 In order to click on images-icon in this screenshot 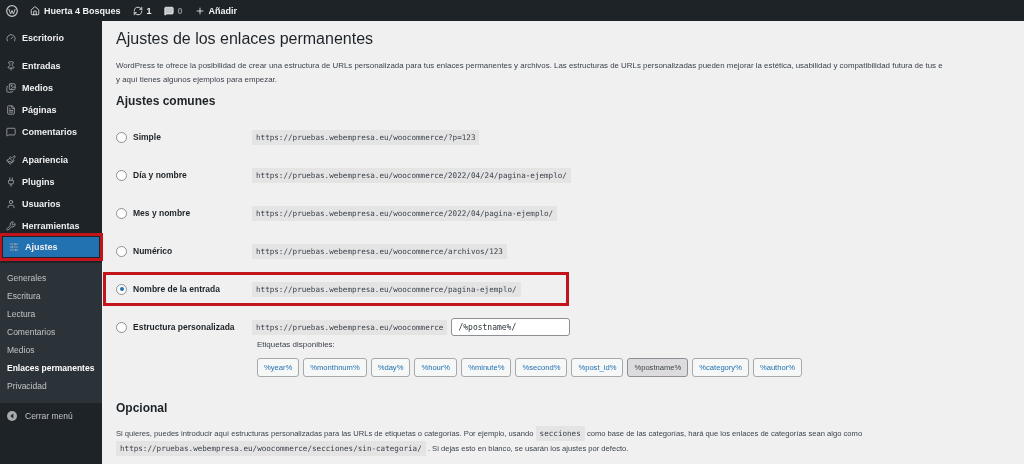, I will do `click(11, 88)`.